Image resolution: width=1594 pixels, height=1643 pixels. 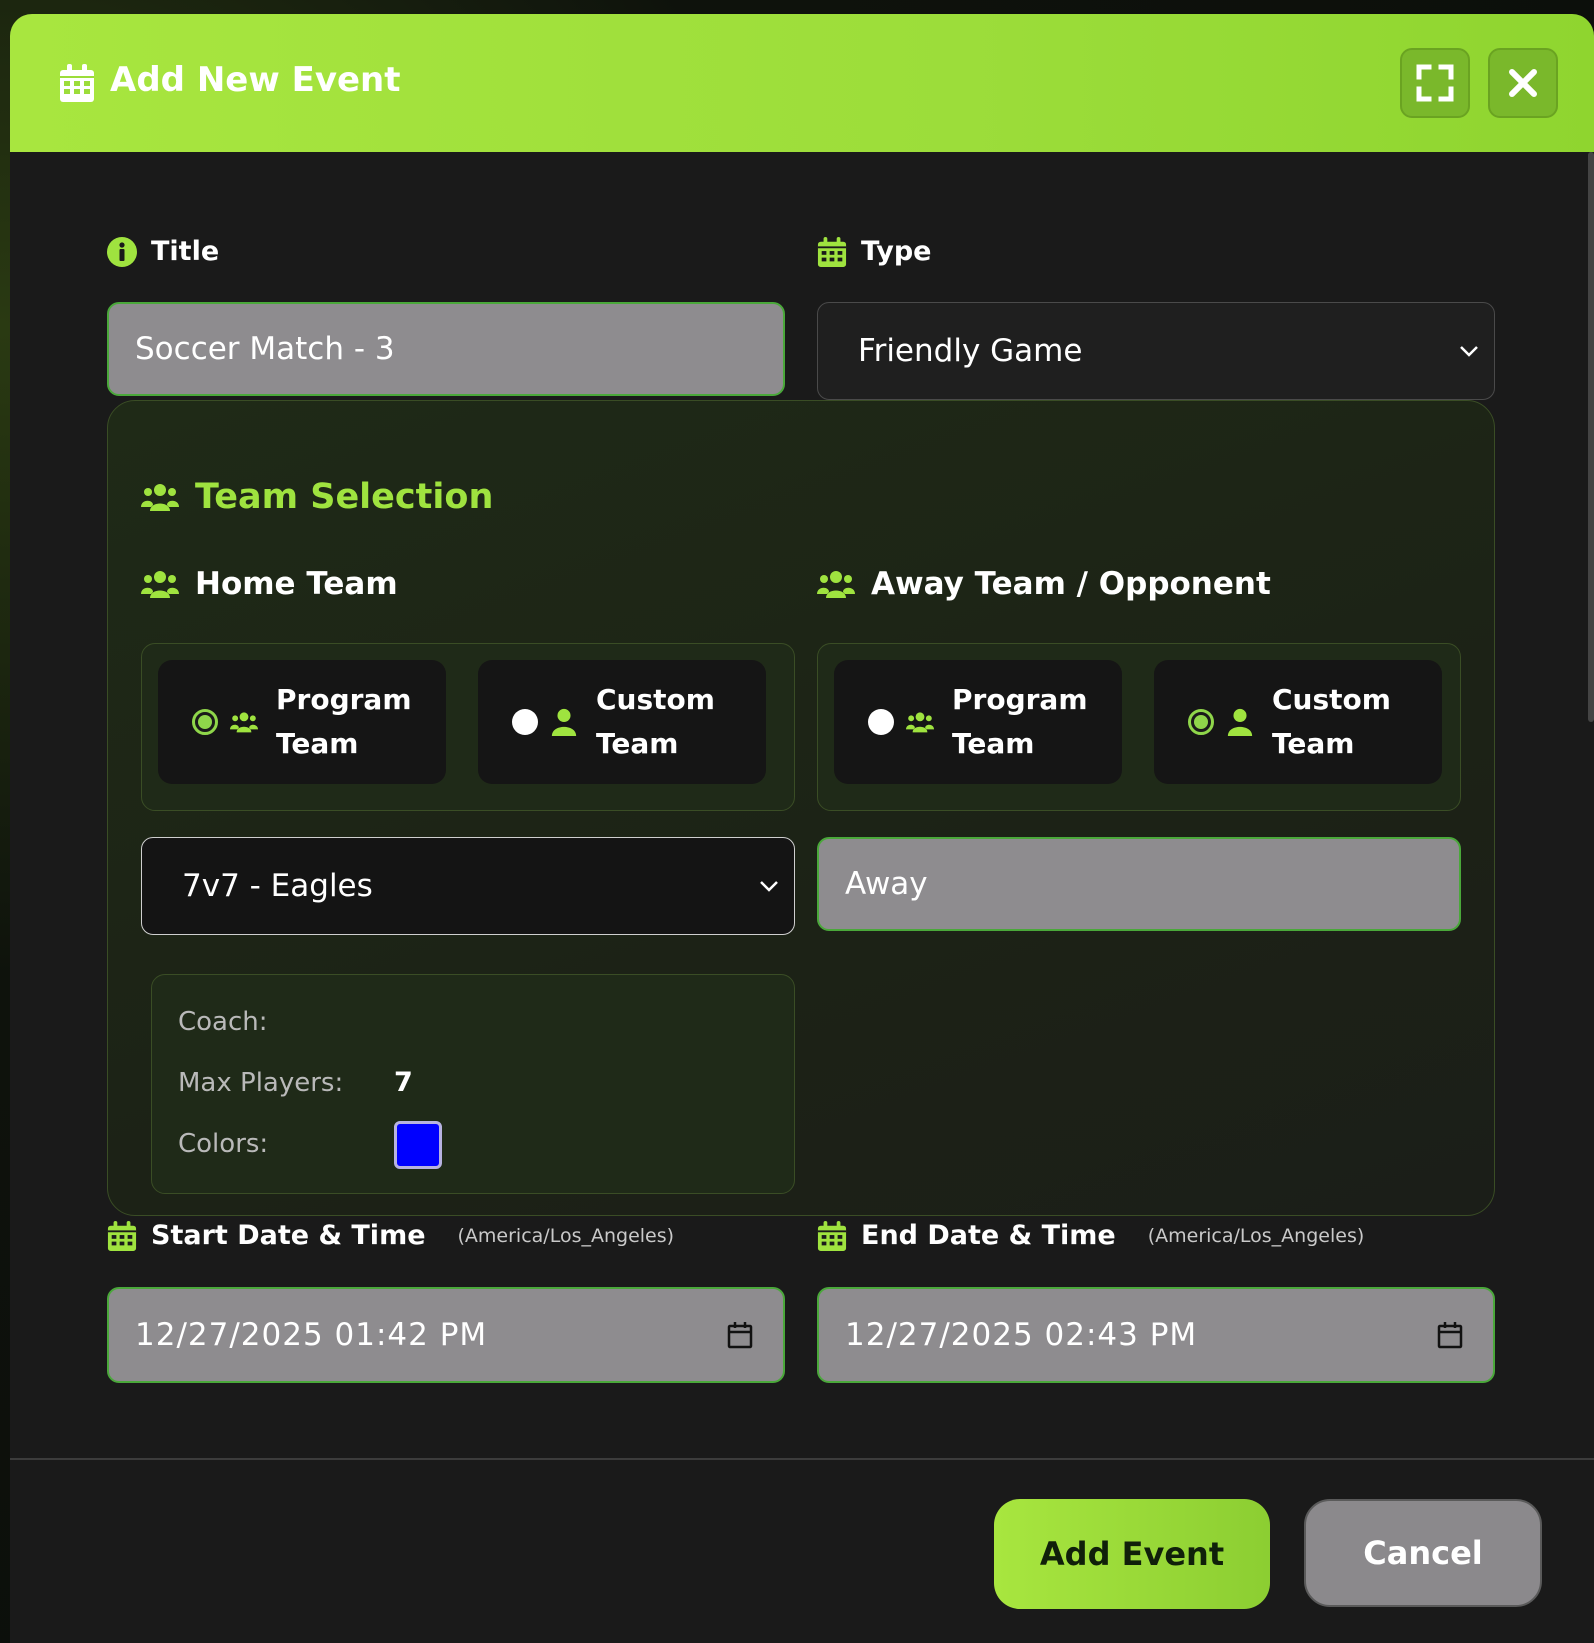 I want to click on modal-header: Add New Event, so click(x=802, y=83).